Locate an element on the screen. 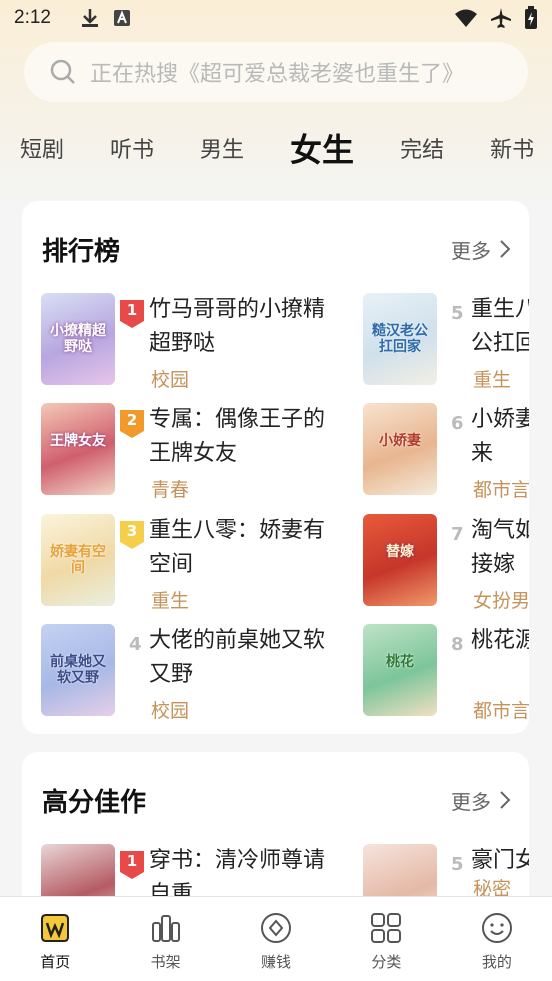 This screenshot has width=552, height=981. battery-icon is located at coordinates (531, 17).